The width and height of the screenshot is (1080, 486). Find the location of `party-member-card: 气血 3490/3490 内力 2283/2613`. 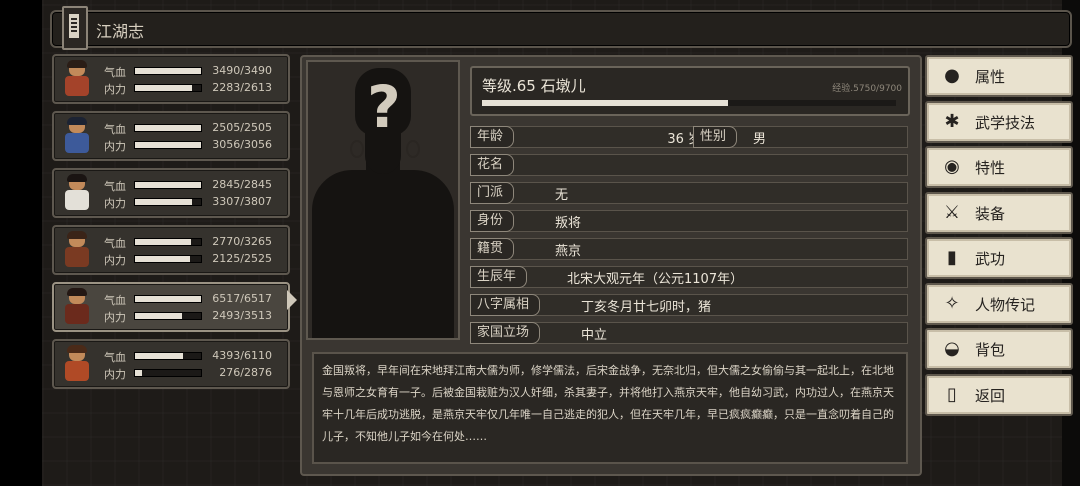

party-member-card: 气血 3490/3490 内力 2283/2613 is located at coordinates (171, 79).